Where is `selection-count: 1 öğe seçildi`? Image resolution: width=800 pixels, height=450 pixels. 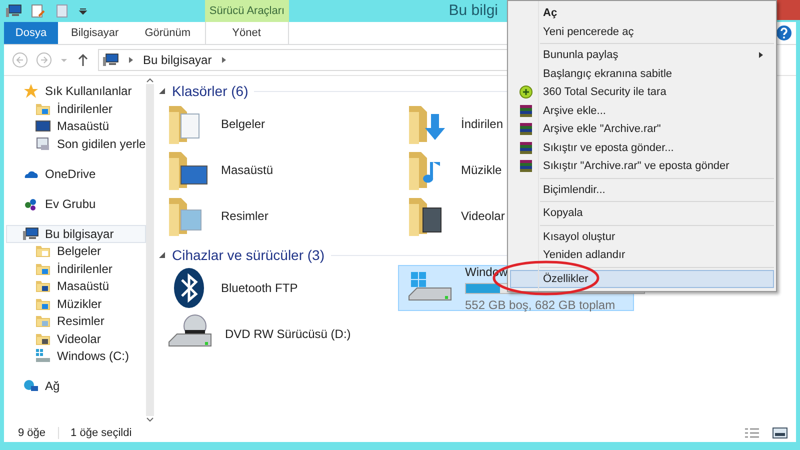 selection-count: 1 öğe seçildi is located at coordinates (101, 433).